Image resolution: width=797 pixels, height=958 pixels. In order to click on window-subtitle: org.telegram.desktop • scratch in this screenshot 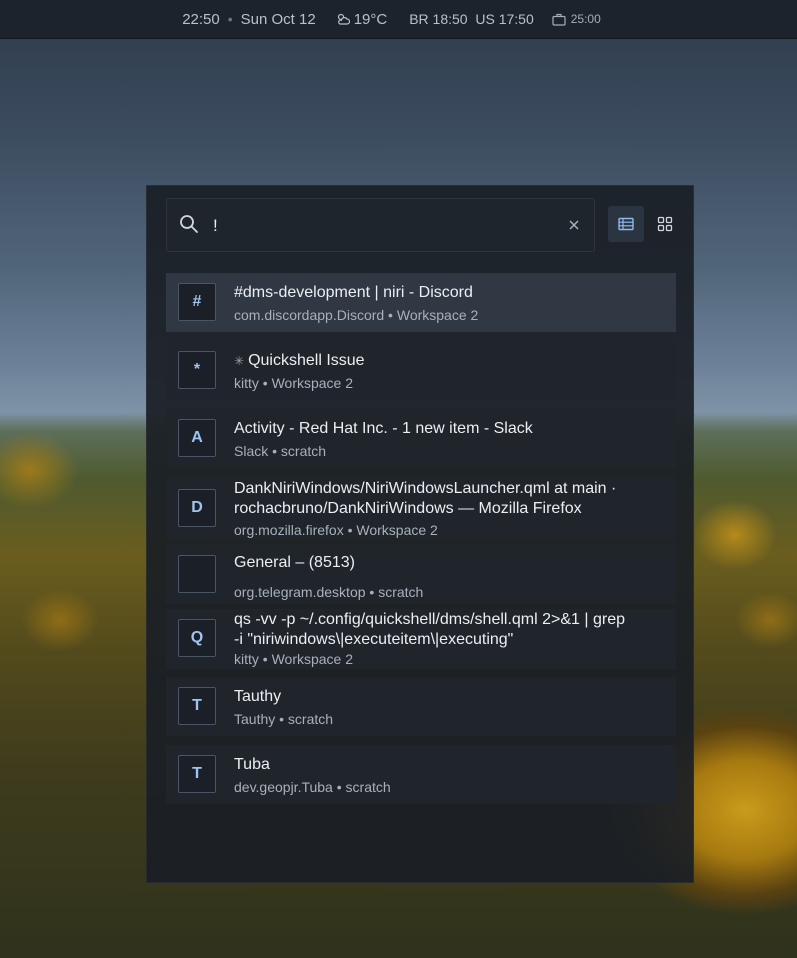, I will do `click(329, 592)`.